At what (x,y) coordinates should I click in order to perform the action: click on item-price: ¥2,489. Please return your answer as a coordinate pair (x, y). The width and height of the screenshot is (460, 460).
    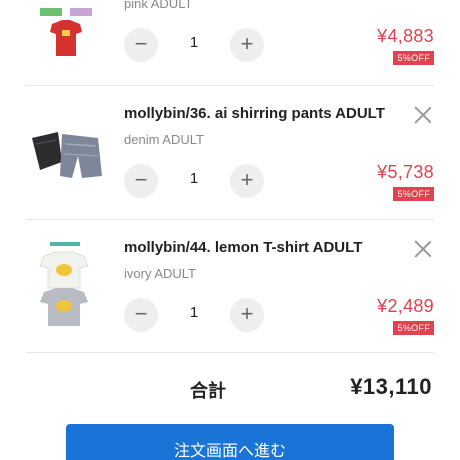
    Looking at the image, I should click on (405, 306).